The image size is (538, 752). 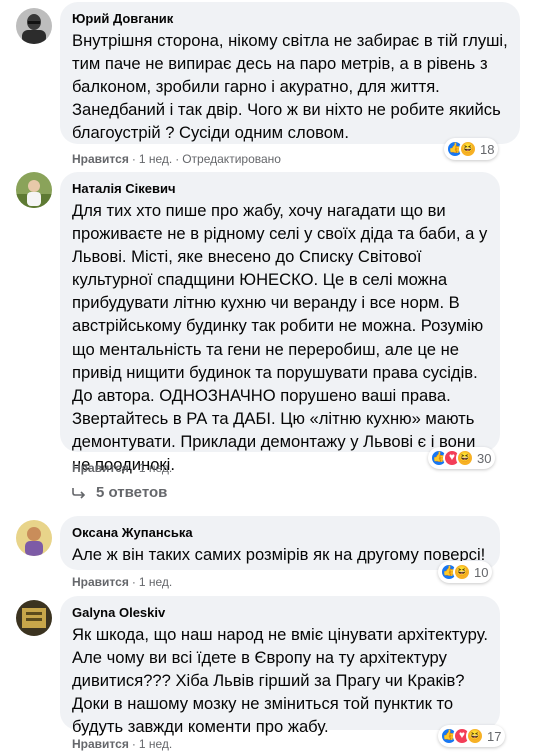 What do you see at coordinates (280, 188) in the screenshot?
I see `comment-author: Наталія Сікевич` at bounding box center [280, 188].